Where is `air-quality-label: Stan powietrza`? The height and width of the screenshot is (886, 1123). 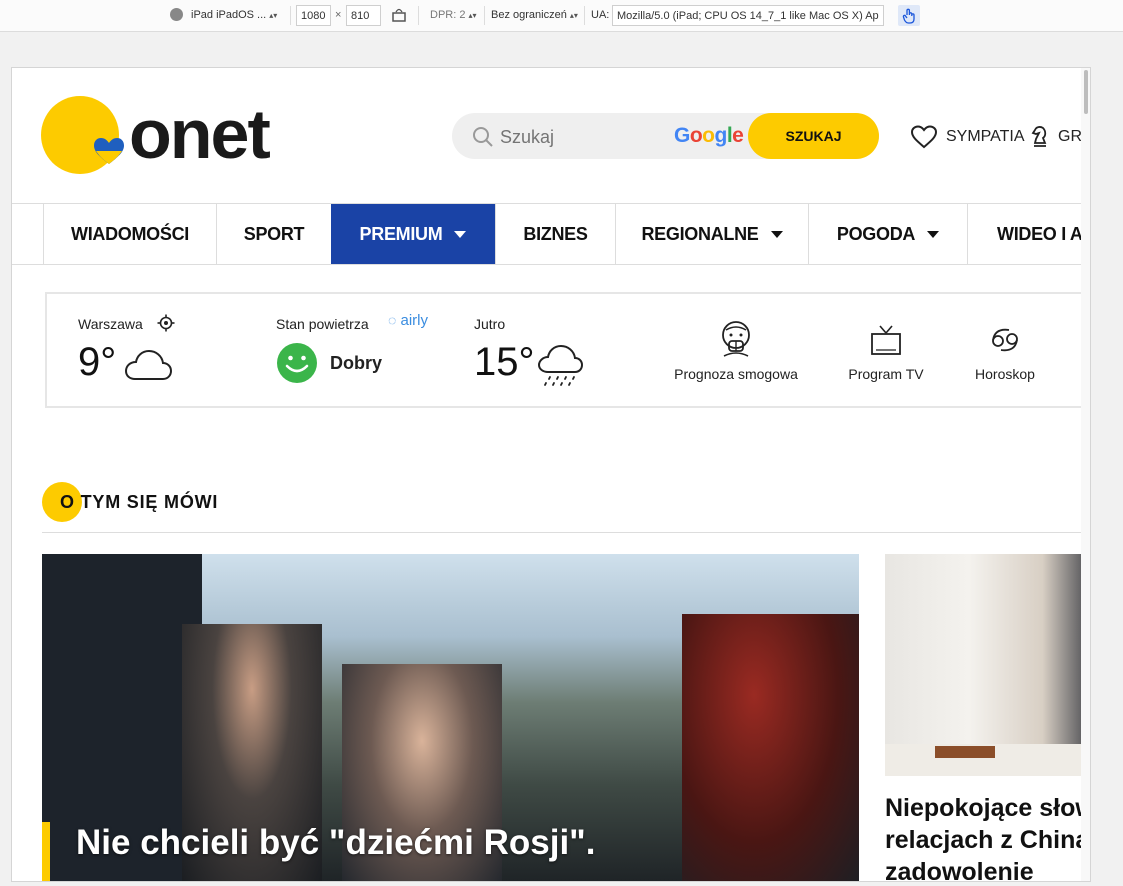
air-quality-label: Stan powietrza is located at coordinates (322, 324).